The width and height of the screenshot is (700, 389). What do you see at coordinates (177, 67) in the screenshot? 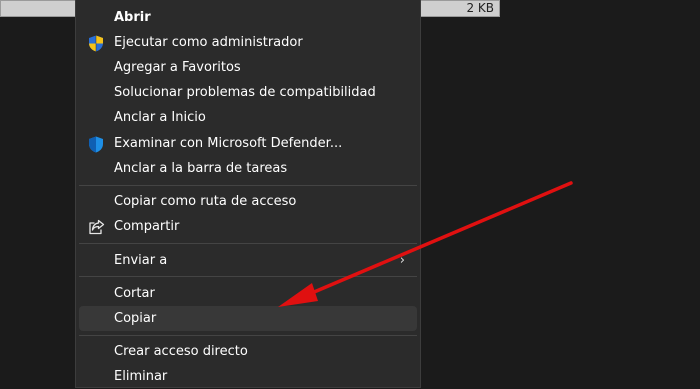
I see `menu-item-label: Agregar a Favoritos` at bounding box center [177, 67].